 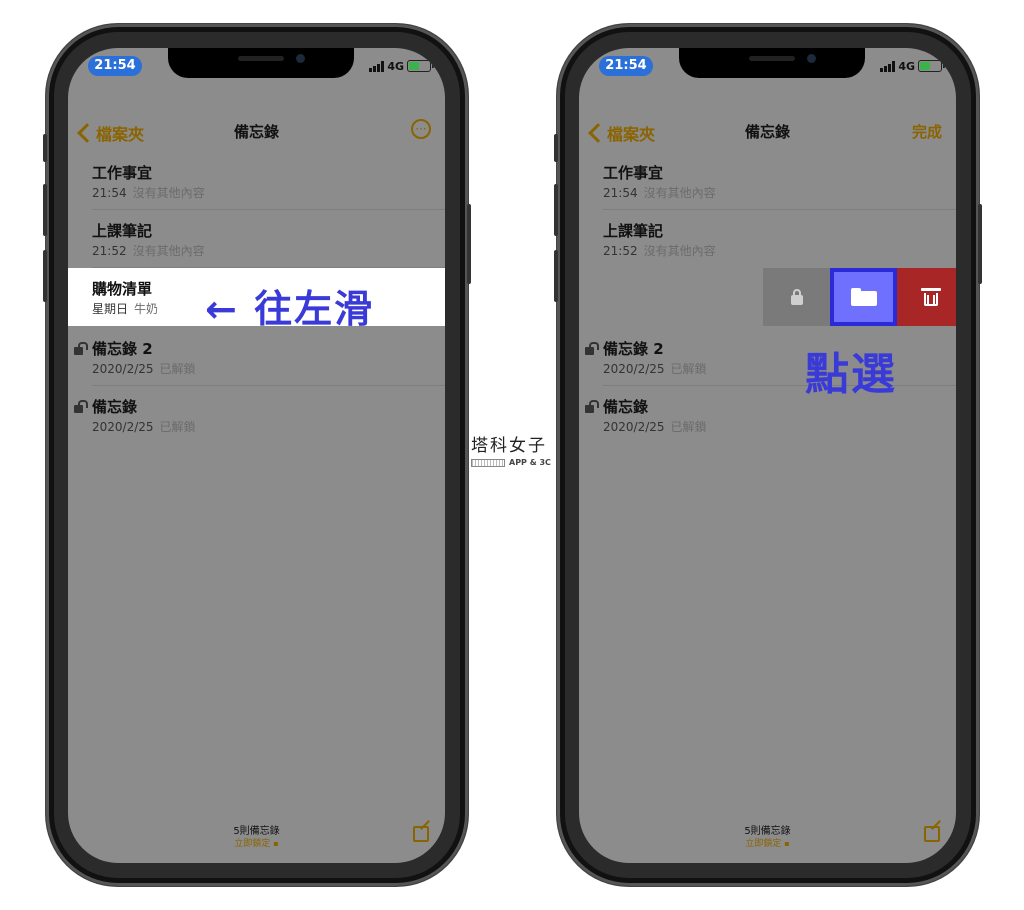 I want to click on swiped-note-row, so click(x=767, y=297).